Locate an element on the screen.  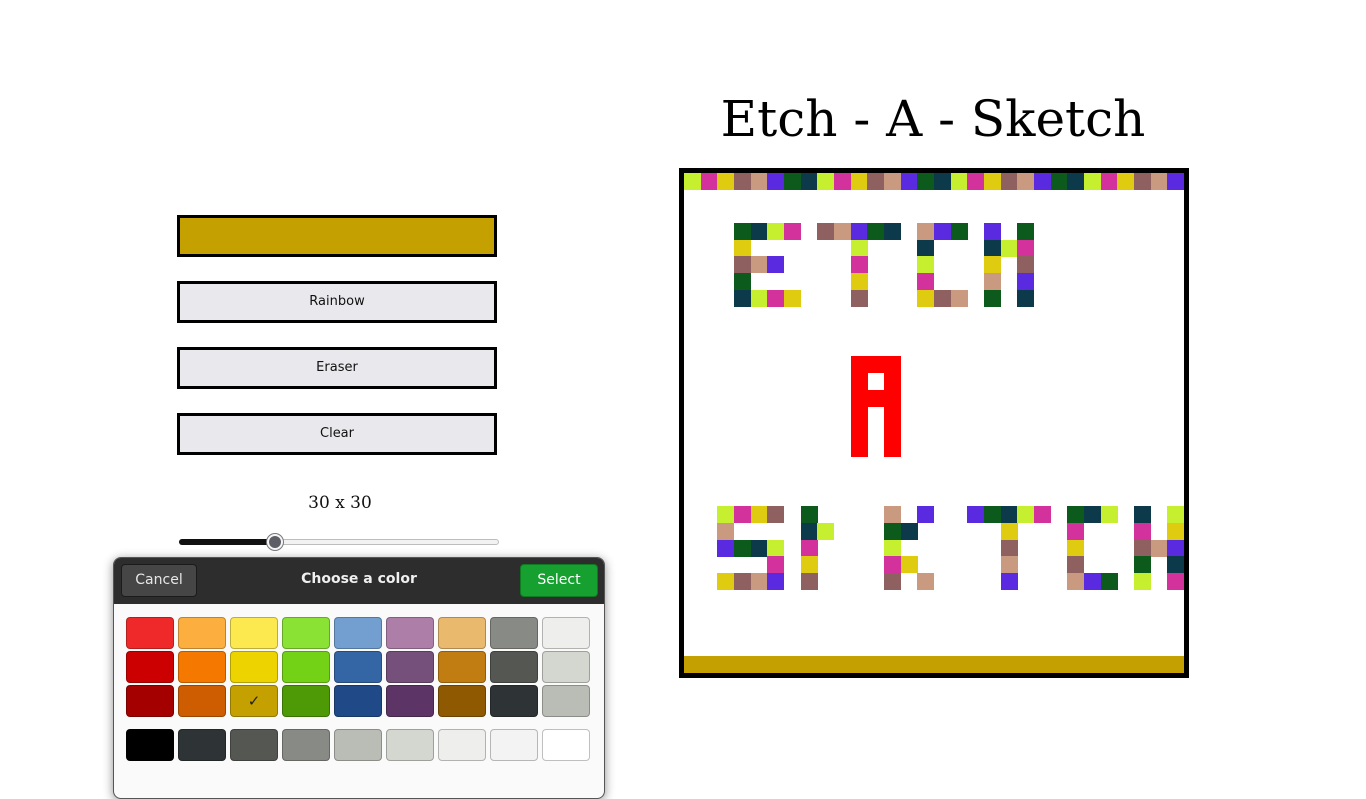
page-title: Etch - A - Sketch is located at coordinates (933, 119).